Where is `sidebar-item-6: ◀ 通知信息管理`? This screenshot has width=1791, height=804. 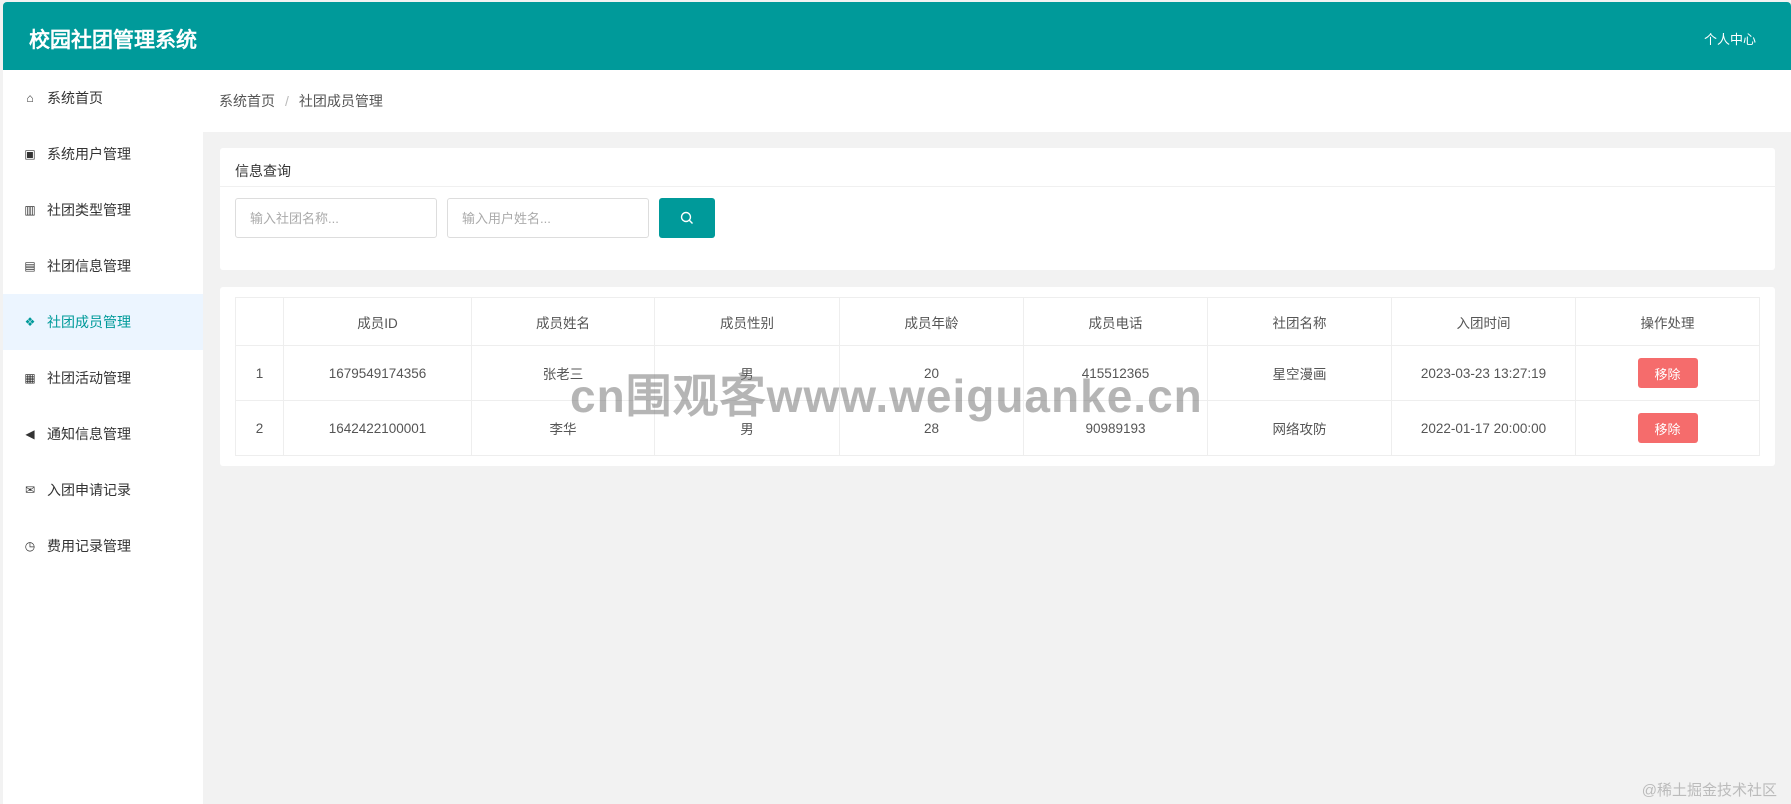 sidebar-item-6: ◀ 通知信息管理 is located at coordinates (103, 434).